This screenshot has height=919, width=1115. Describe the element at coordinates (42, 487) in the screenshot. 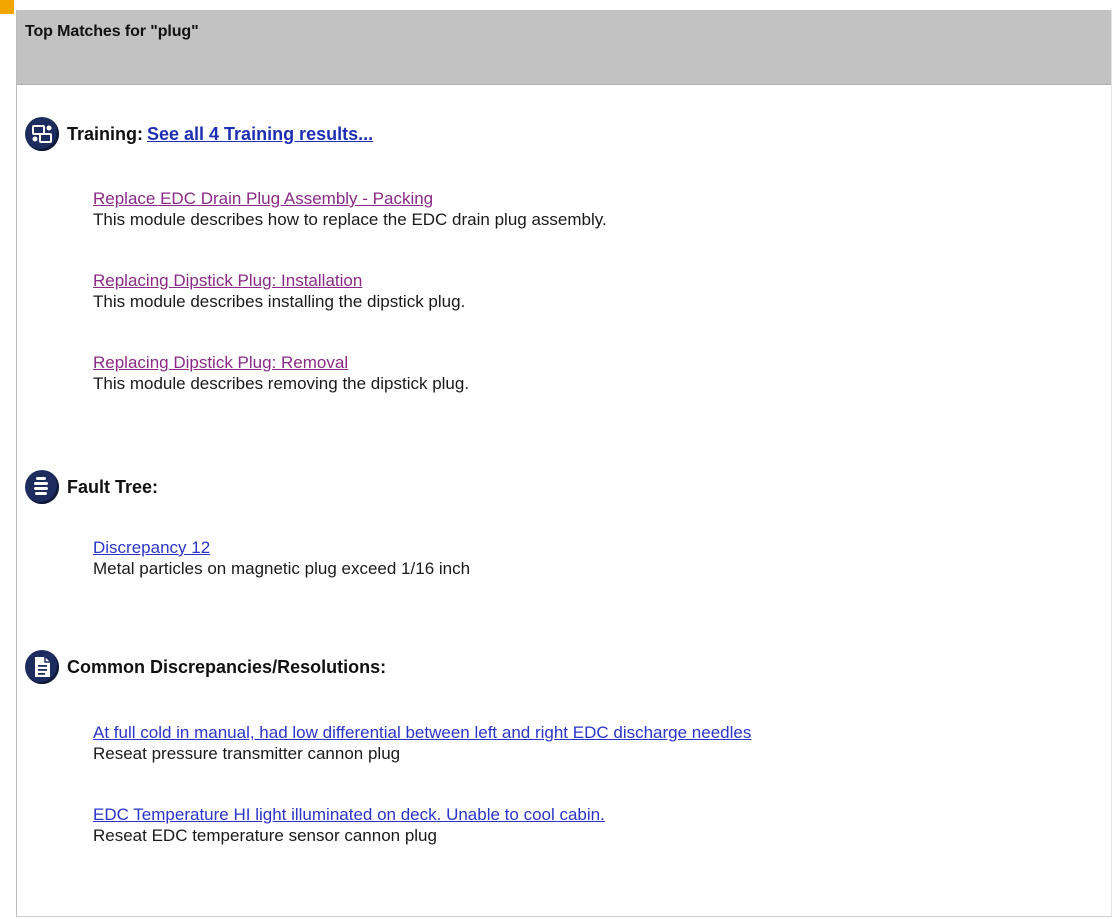

I see `fault-tree-icon` at that location.